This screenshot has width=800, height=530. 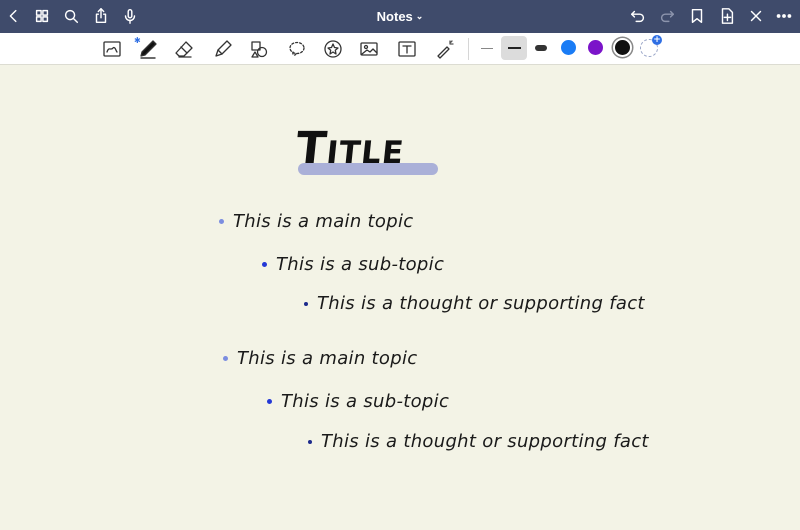 What do you see at coordinates (333, 49) in the screenshot?
I see `sticker-icon` at bounding box center [333, 49].